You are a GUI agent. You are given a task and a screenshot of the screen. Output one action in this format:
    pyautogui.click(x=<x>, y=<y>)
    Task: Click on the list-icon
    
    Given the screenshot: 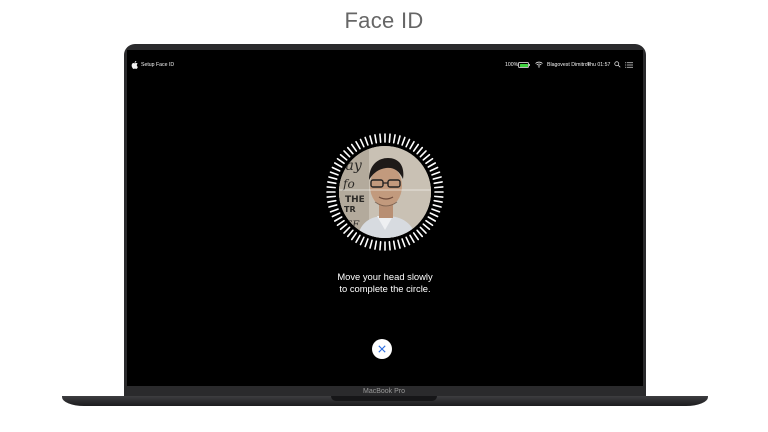 What is the action you would take?
    pyautogui.click(x=629, y=65)
    